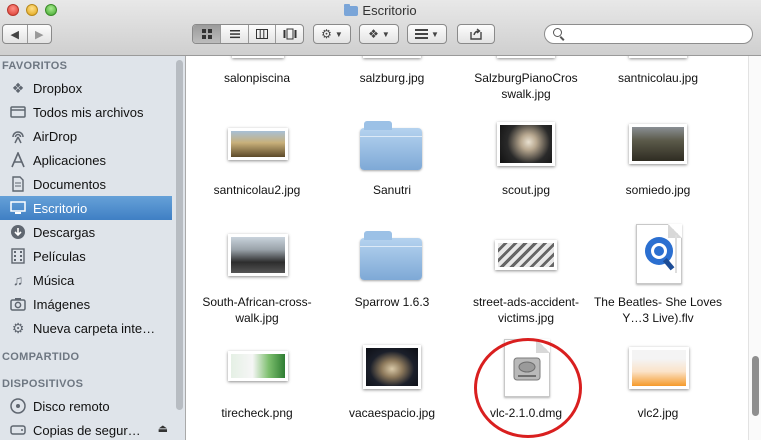 The image size is (761, 440). I want to click on coverflow-view-icon, so click(290, 34).